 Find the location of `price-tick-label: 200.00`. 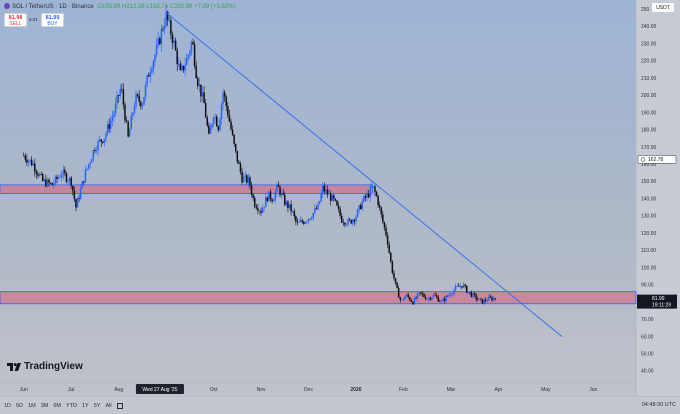

price-tick-label: 200.00 is located at coordinates (649, 96).